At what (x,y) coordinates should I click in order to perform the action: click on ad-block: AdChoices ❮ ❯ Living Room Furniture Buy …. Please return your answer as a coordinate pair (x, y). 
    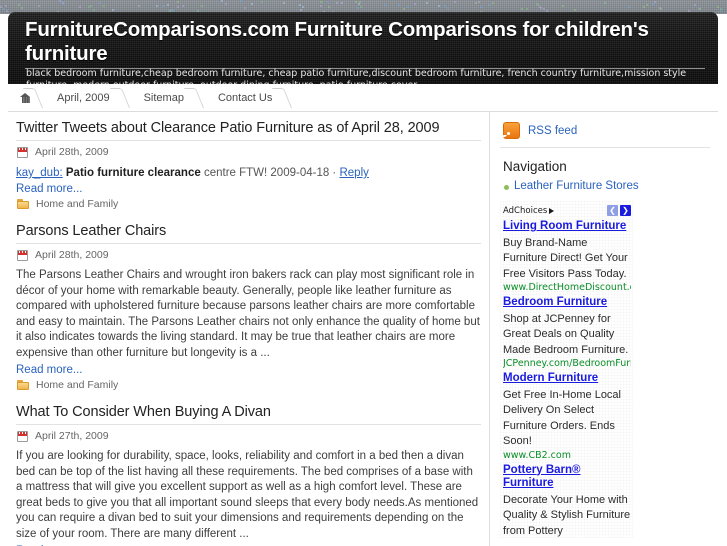
    Looking at the image, I should click on (566, 369).